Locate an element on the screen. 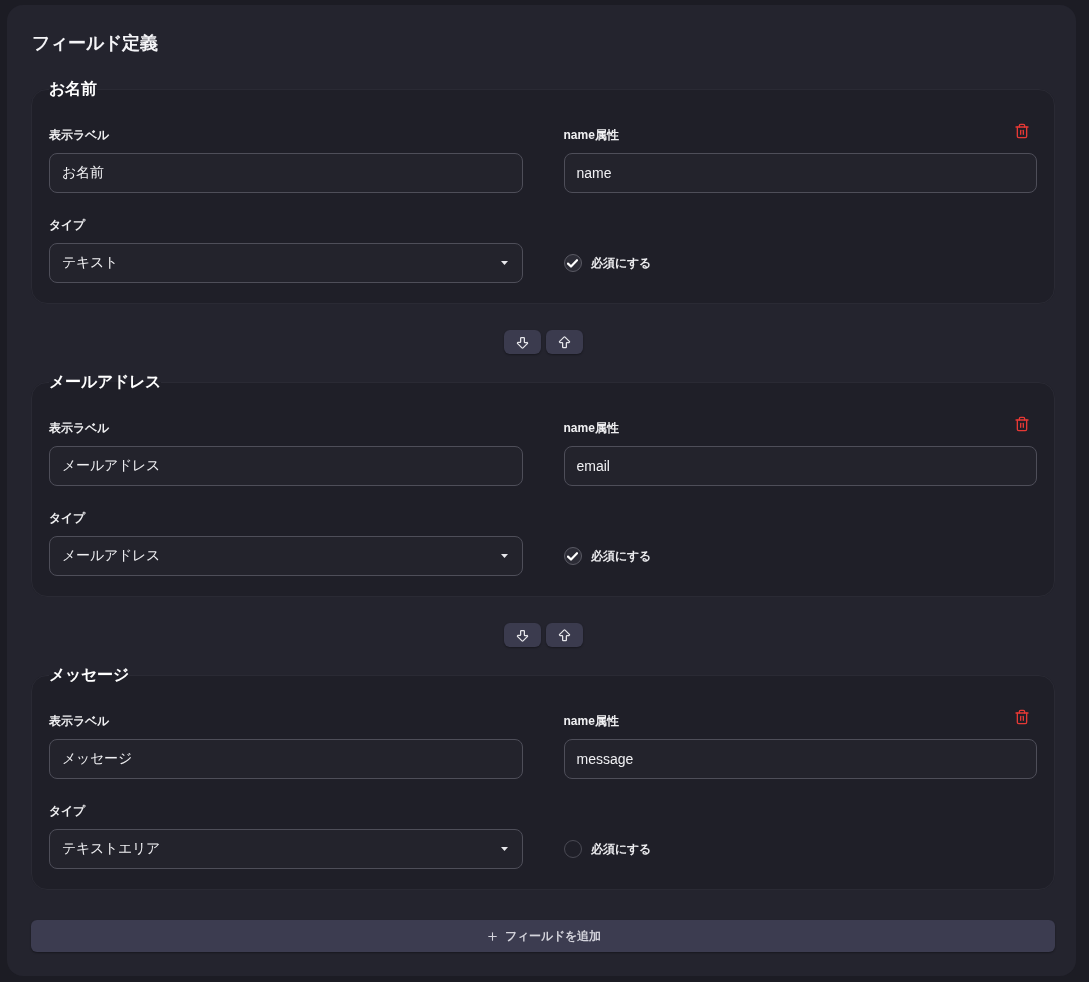  type-select: メールアドレス is located at coordinates (286, 556).